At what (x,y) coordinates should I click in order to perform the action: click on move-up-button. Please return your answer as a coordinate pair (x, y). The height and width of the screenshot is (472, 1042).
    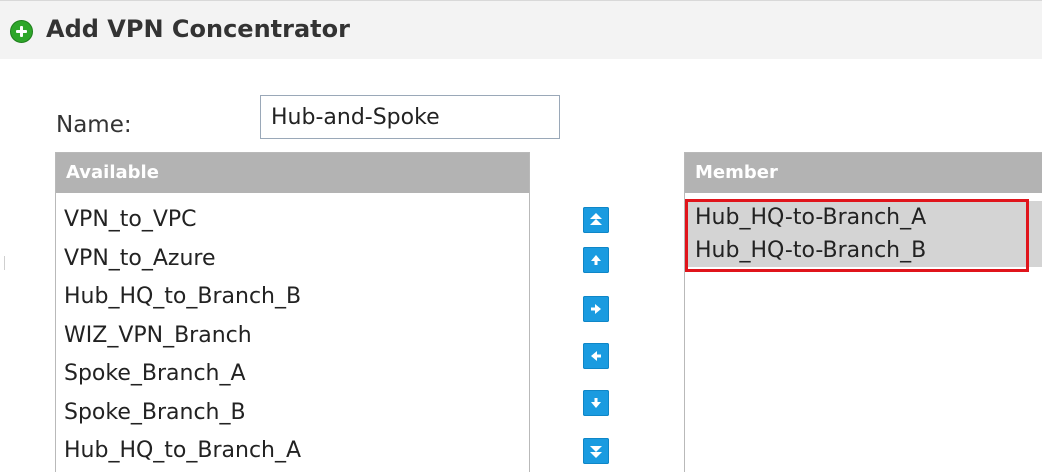
    Looking at the image, I should click on (596, 260).